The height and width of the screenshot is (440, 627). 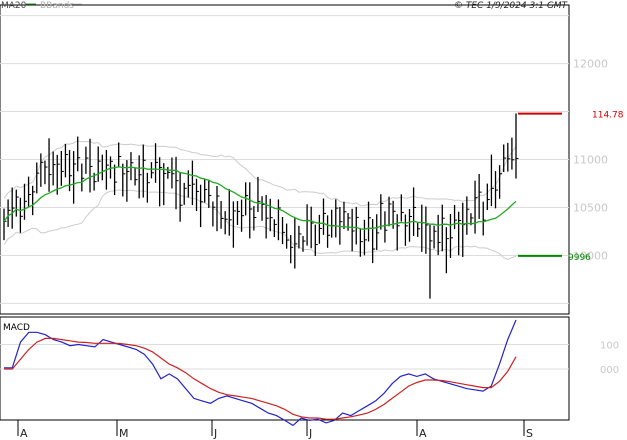 I want to click on level-label: 9996, so click(x=579, y=258).